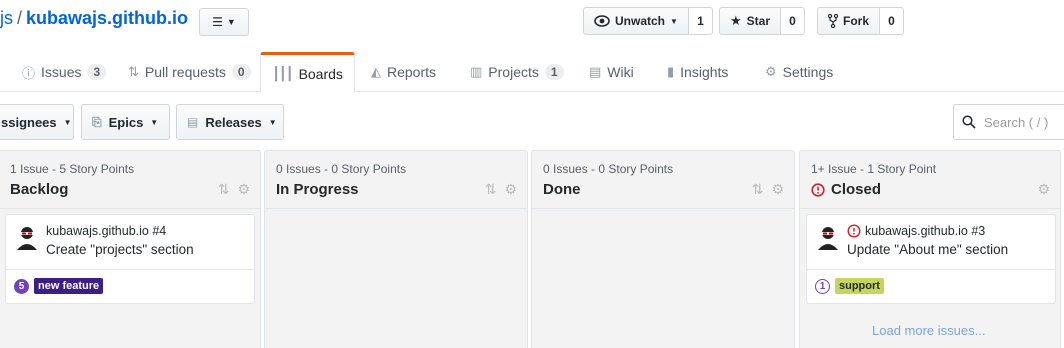 Image resolution: width=1064 pixels, height=348 pixels. Describe the element at coordinates (1016, 122) in the screenshot. I see `search-placeholder: Search ( / )` at that location.